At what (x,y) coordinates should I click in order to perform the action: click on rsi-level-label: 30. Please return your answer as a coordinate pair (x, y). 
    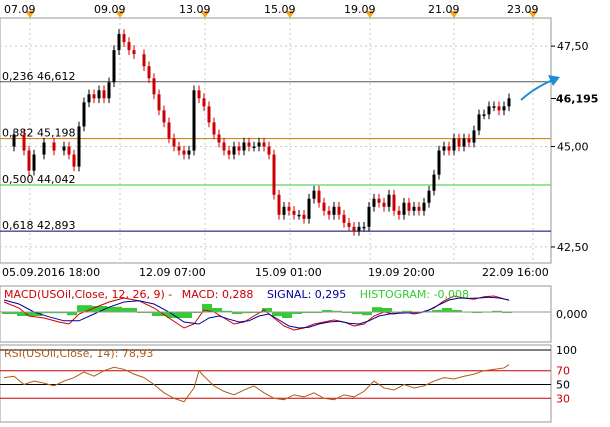
    Looking at the image, I should click on (563, 398).